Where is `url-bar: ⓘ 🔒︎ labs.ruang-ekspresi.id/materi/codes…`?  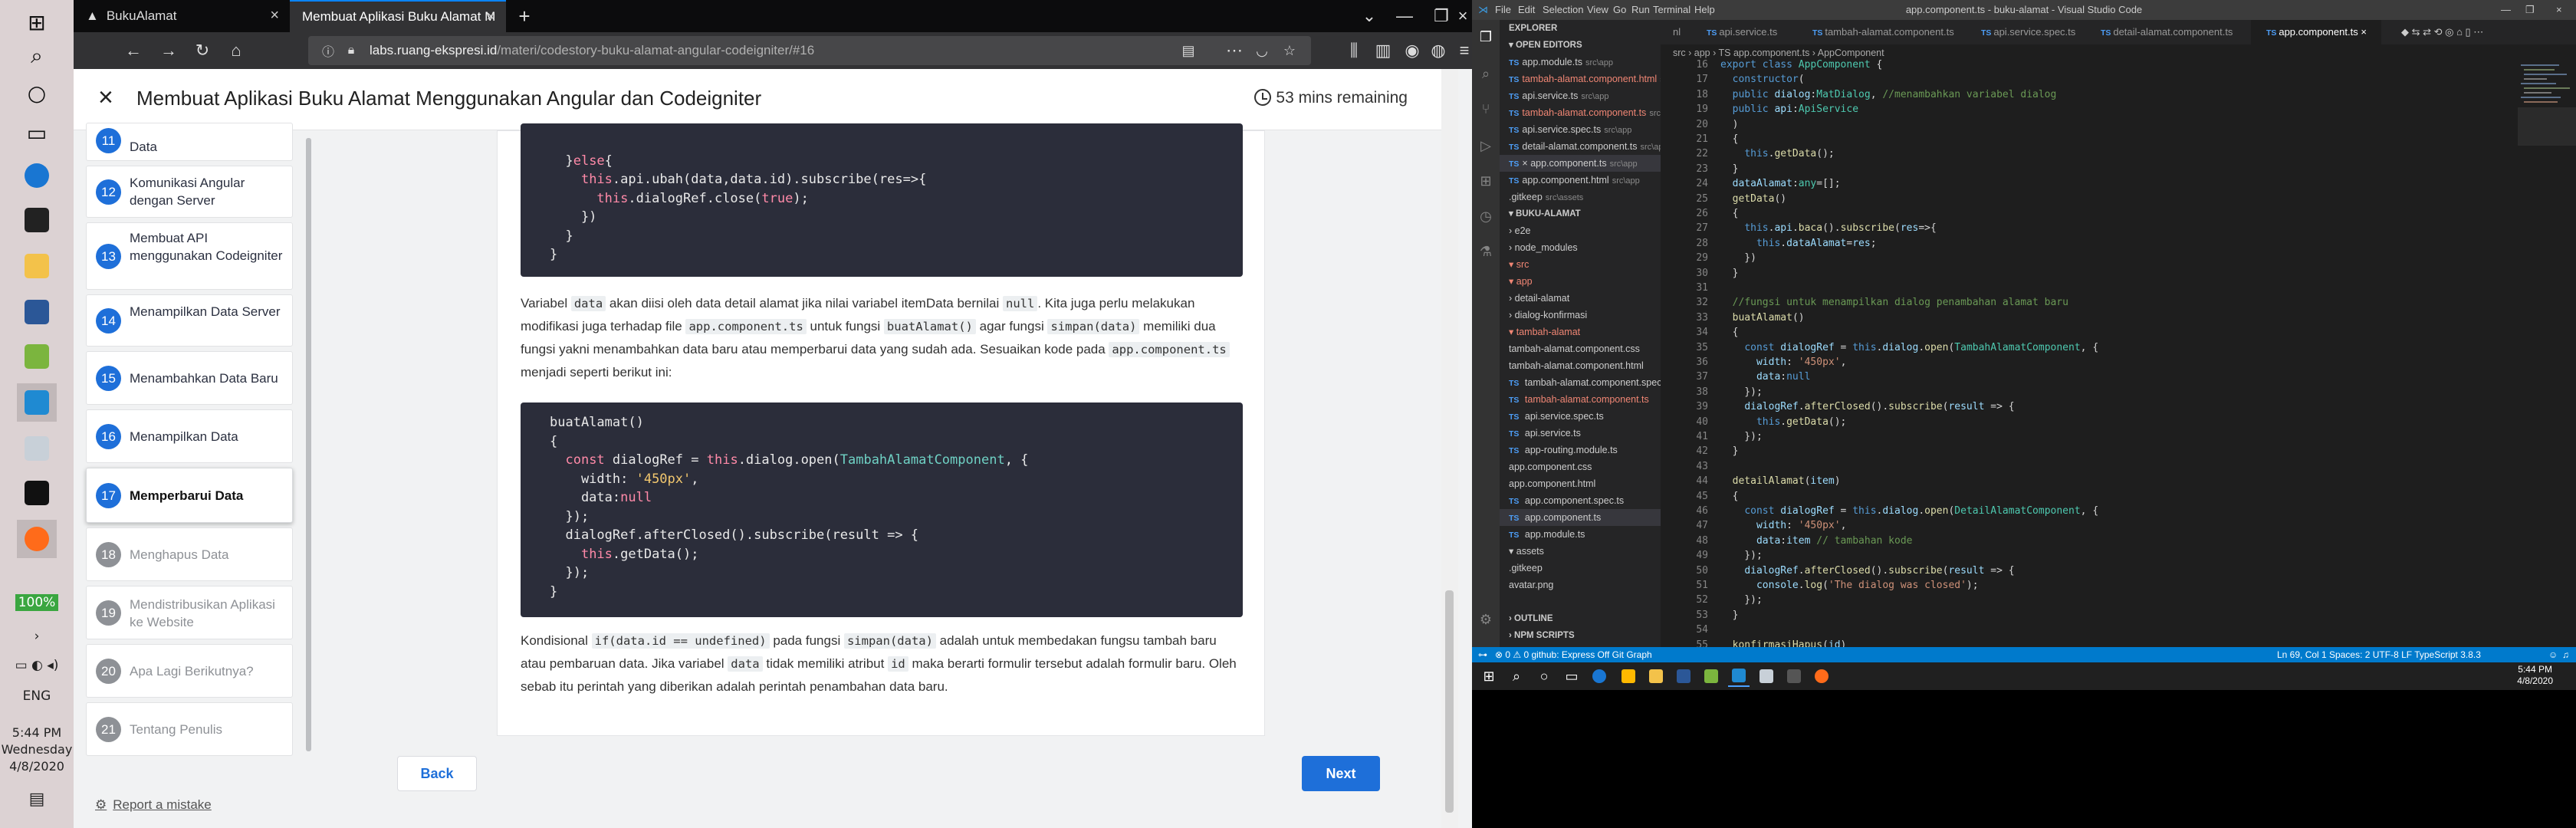 url-bar: ⓘ 🔒︎ labs.ruang-ekspresi.id/materi/codes… is located at coordinates (809, 51).